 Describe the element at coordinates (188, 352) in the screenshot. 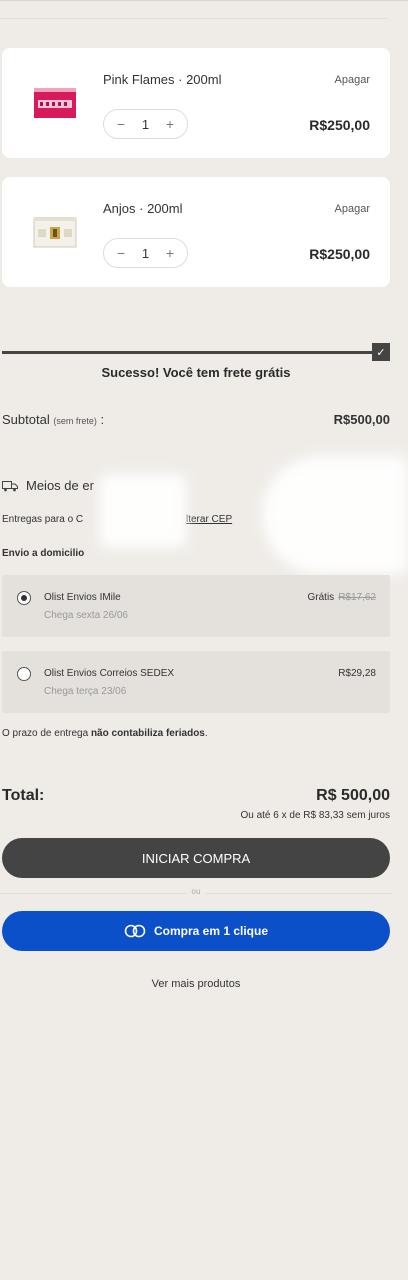

I see `free-shipping-progress-bar` at that location.